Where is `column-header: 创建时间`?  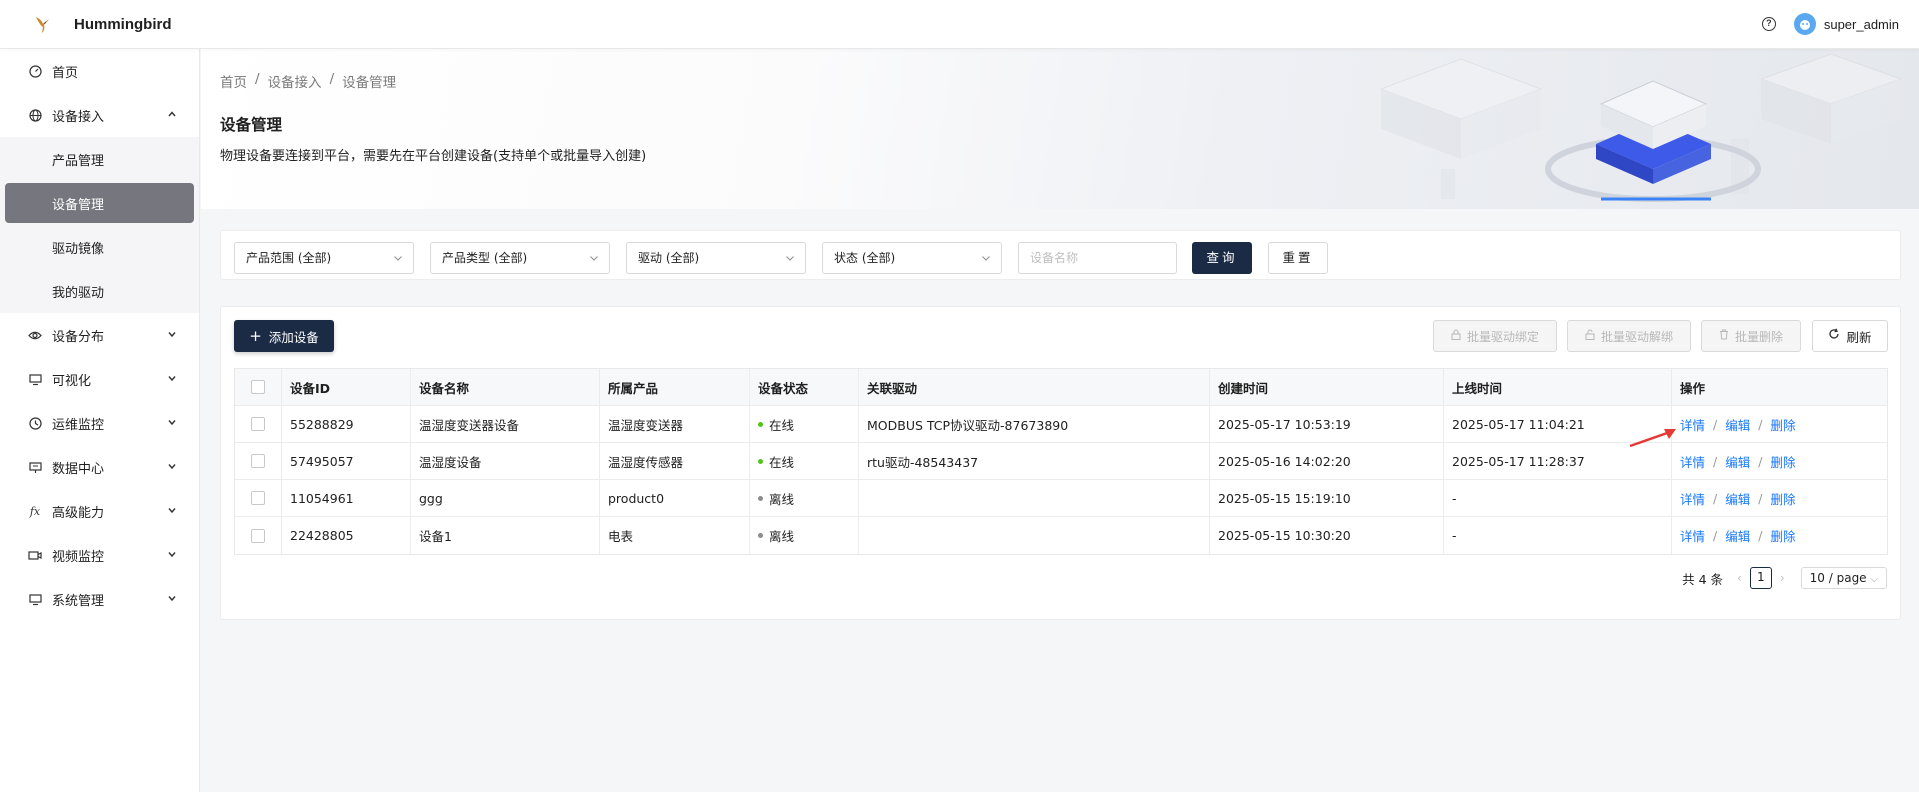
column-header: 创建时间 is located at coordinates (1327, 387).